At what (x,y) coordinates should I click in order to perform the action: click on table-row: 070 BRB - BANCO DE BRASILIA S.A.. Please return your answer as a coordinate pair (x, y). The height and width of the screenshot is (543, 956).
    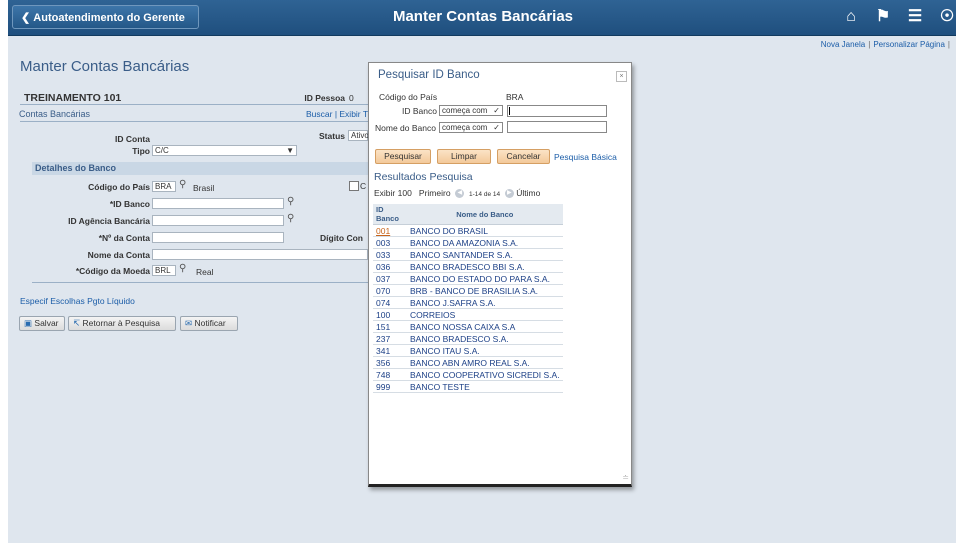
    Looking at the image, I should click on (468, 290).